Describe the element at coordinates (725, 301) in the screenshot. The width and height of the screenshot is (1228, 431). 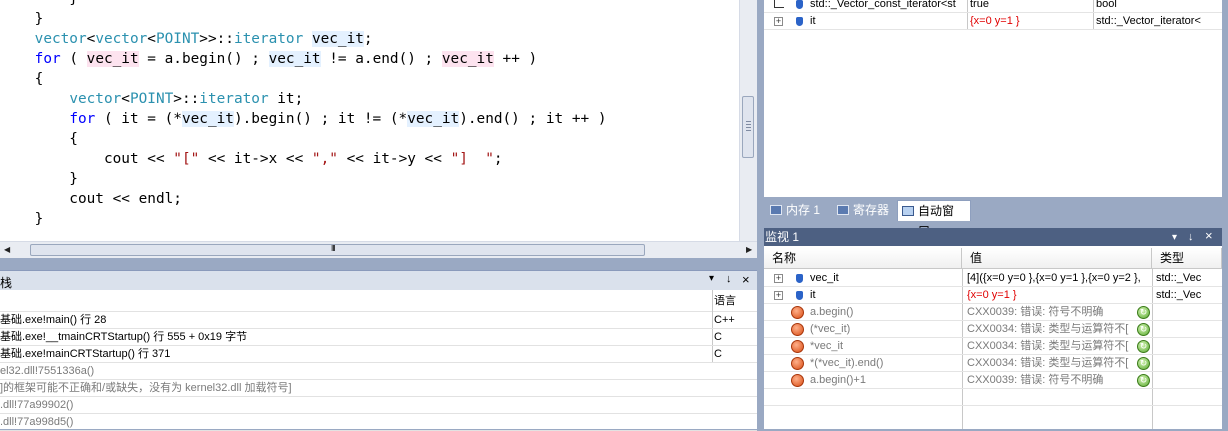
I see `column-header-language: 语言` at that location.